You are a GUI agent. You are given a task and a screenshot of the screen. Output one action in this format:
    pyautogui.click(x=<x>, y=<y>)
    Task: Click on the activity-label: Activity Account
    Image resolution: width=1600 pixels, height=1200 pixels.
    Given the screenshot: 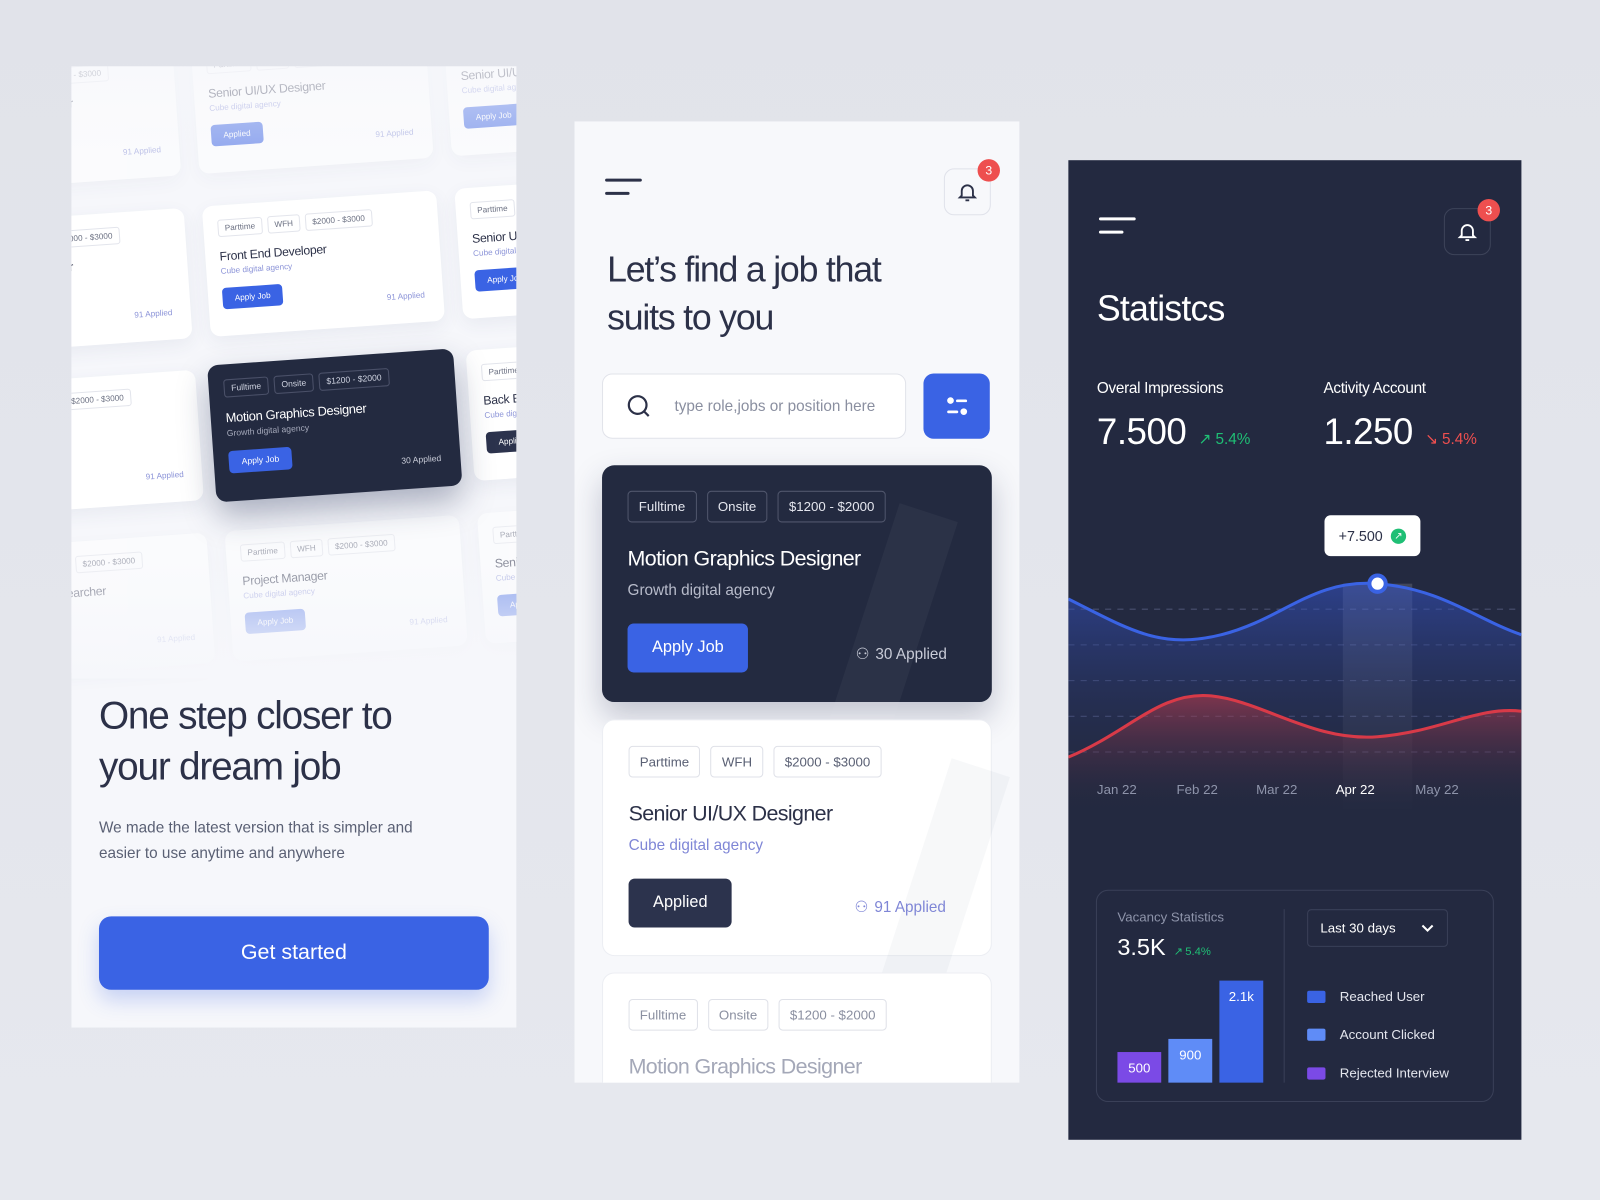 What is the action you would take?
    pyautogui.click(x=1374, y=388)
    